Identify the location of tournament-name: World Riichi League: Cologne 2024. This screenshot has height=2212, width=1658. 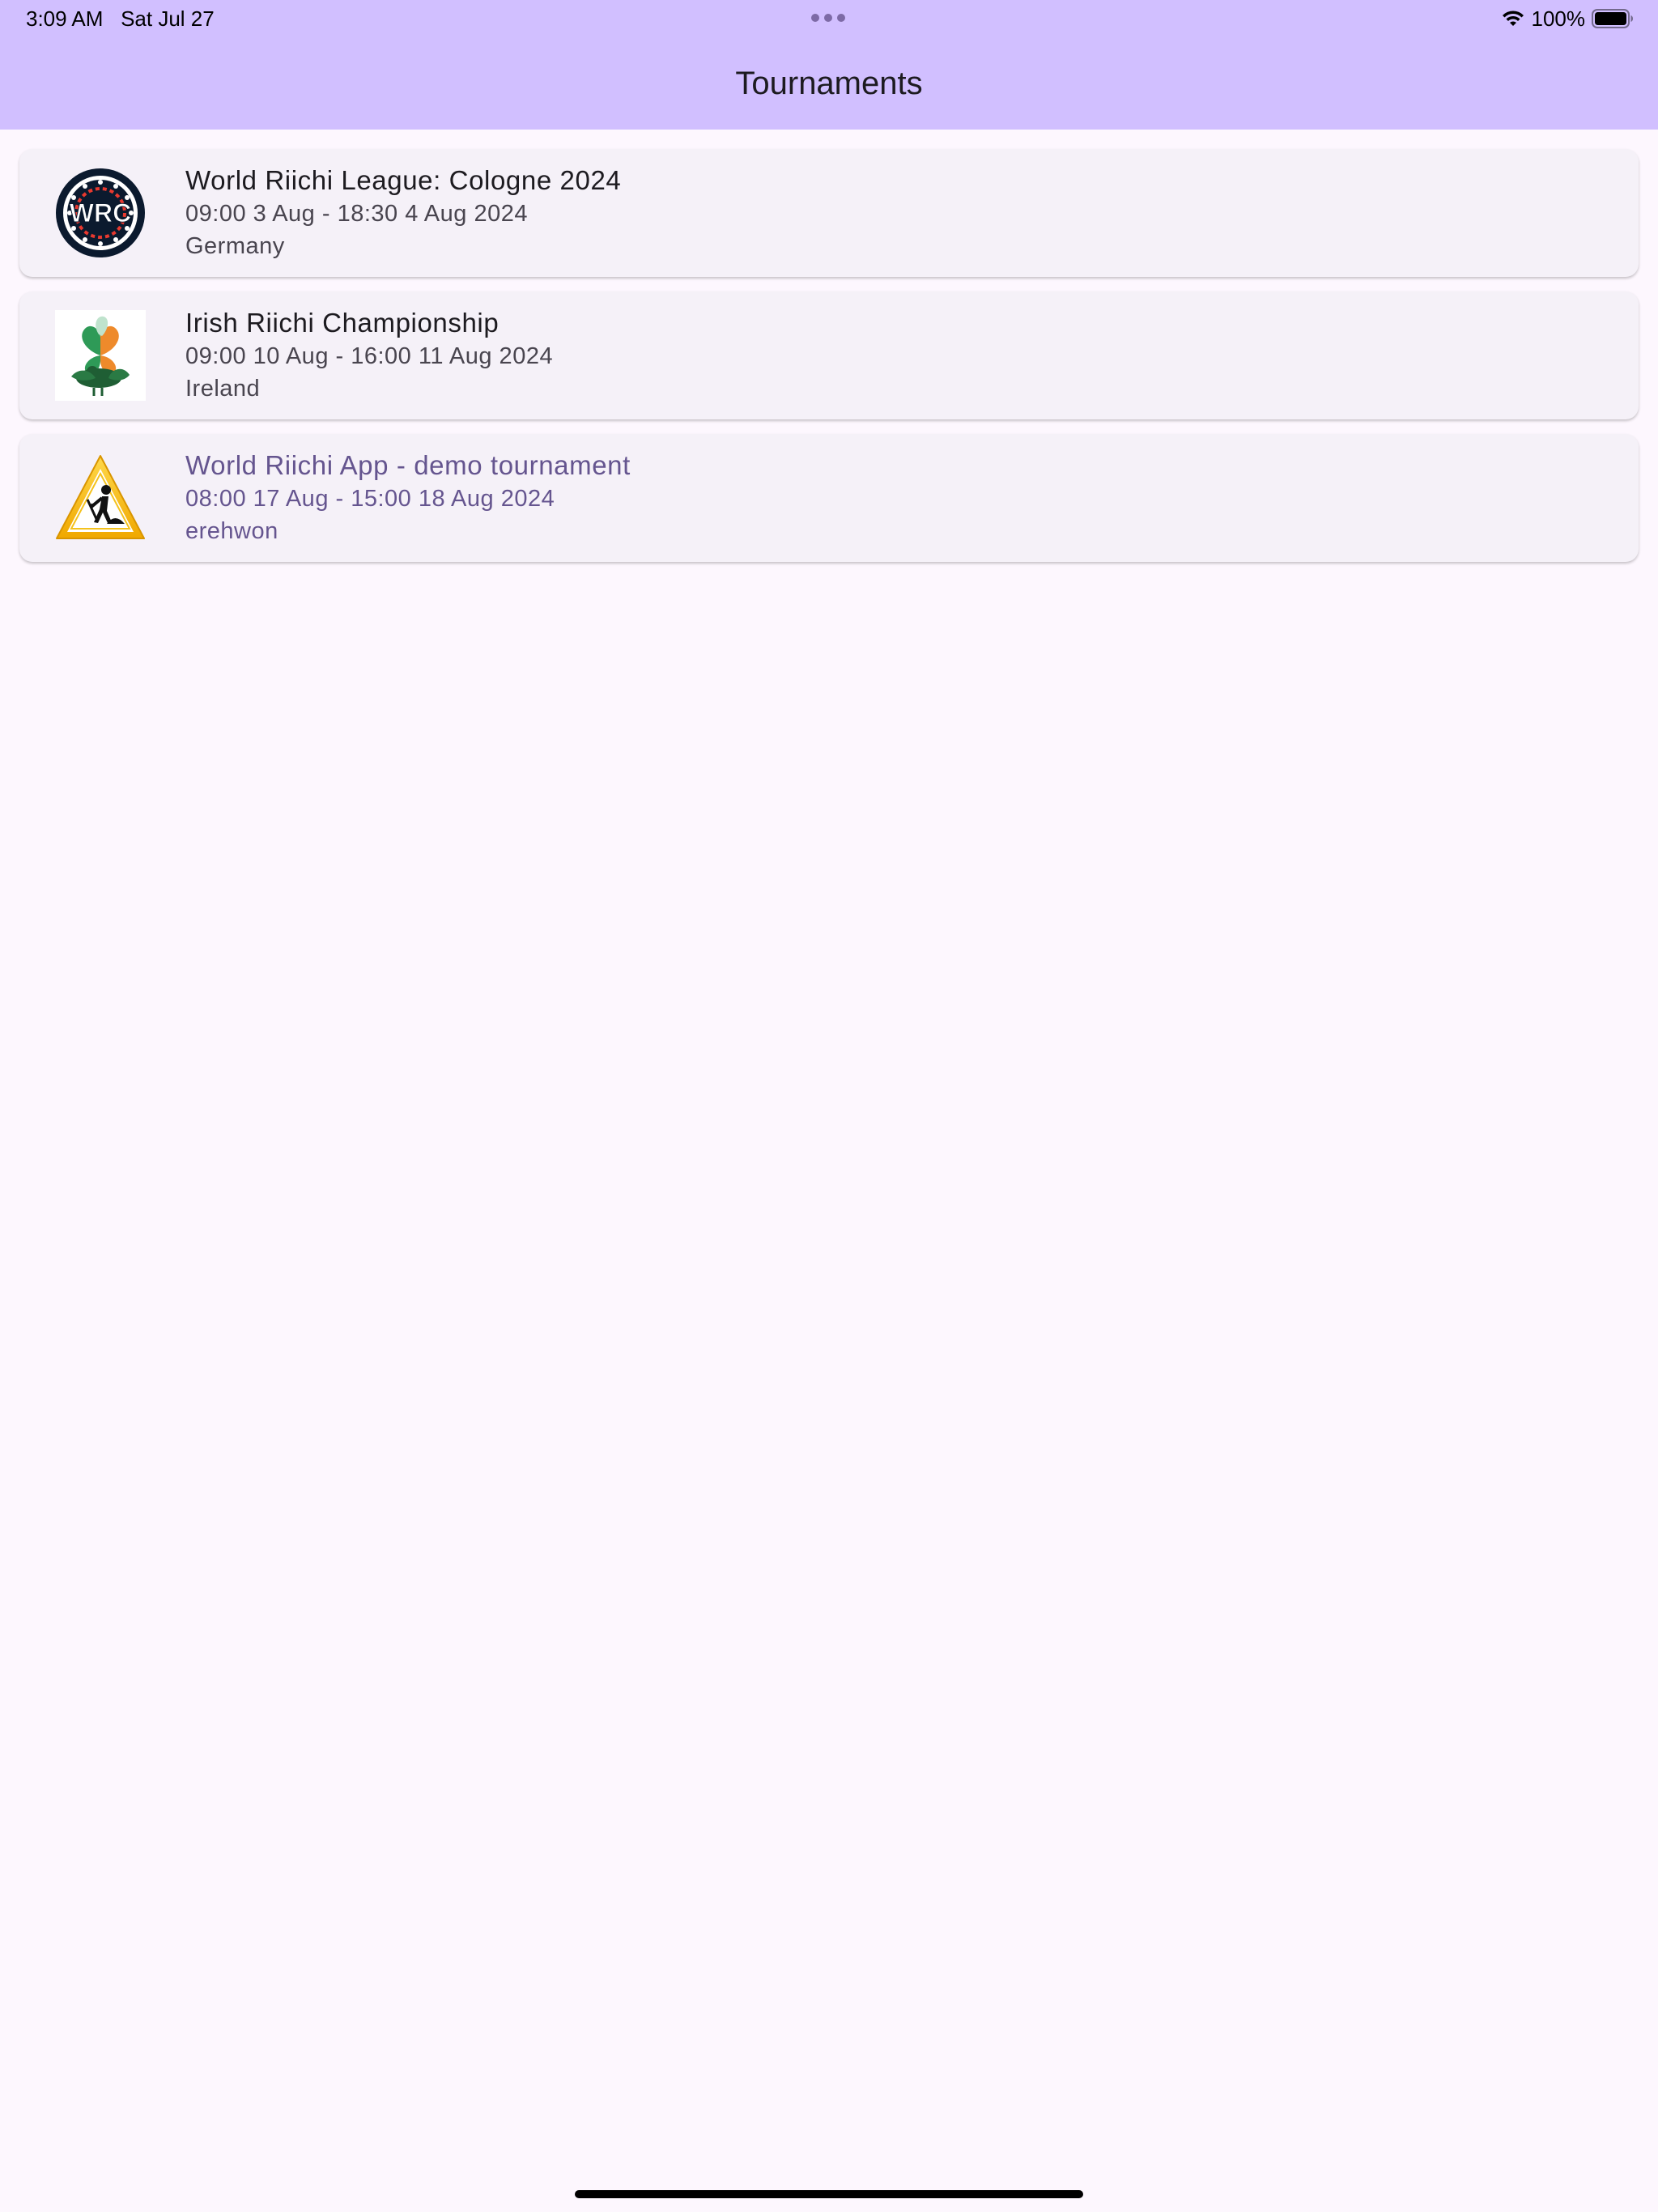
(403, 180).